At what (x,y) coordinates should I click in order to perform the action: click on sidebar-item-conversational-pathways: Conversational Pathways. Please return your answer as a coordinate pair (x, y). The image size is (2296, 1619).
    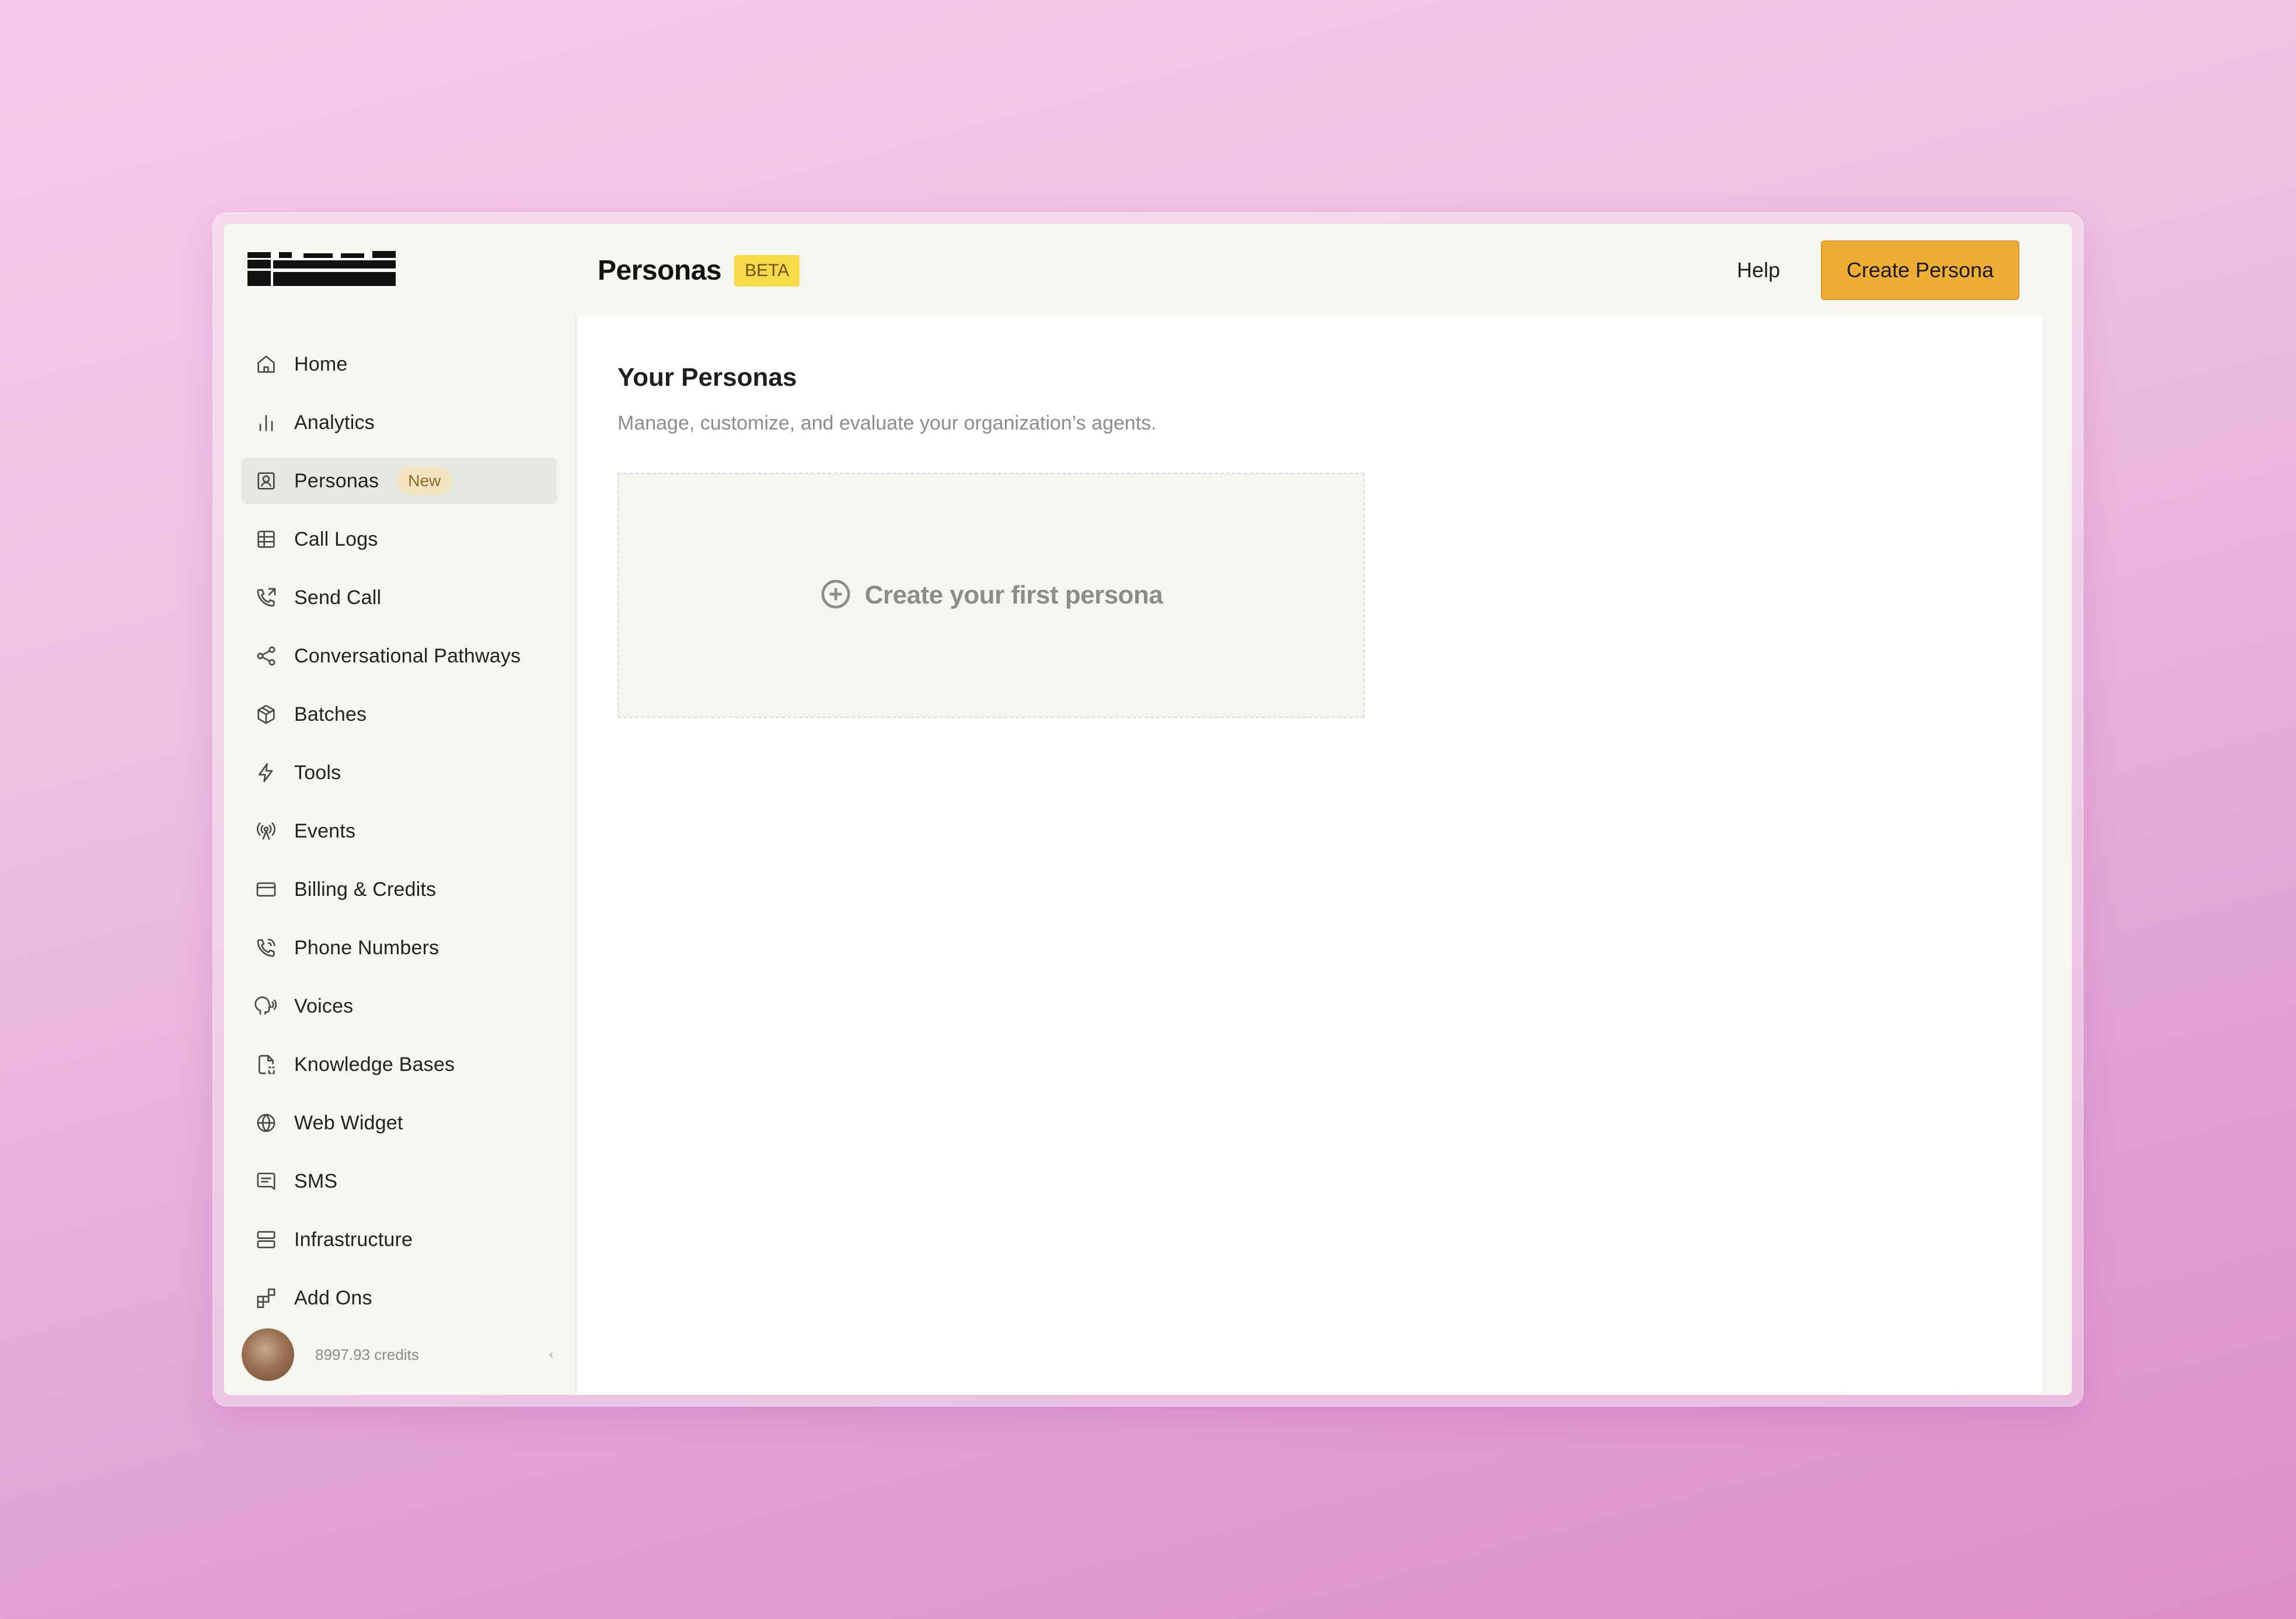
    Looking at the image, I should click on (399, 656).